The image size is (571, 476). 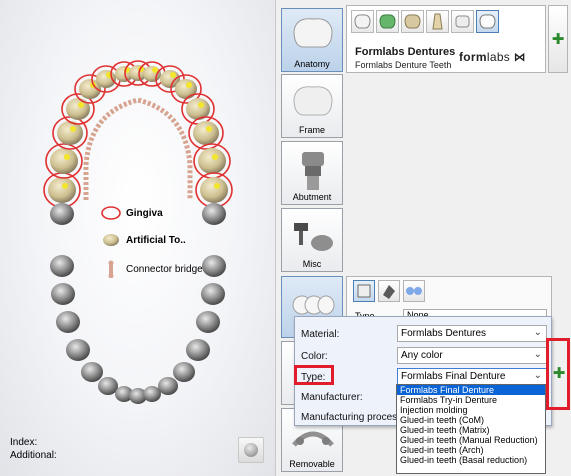 I want to click on type-select: Formlabs Final Denture ⌄, so click(x=472, y=376).